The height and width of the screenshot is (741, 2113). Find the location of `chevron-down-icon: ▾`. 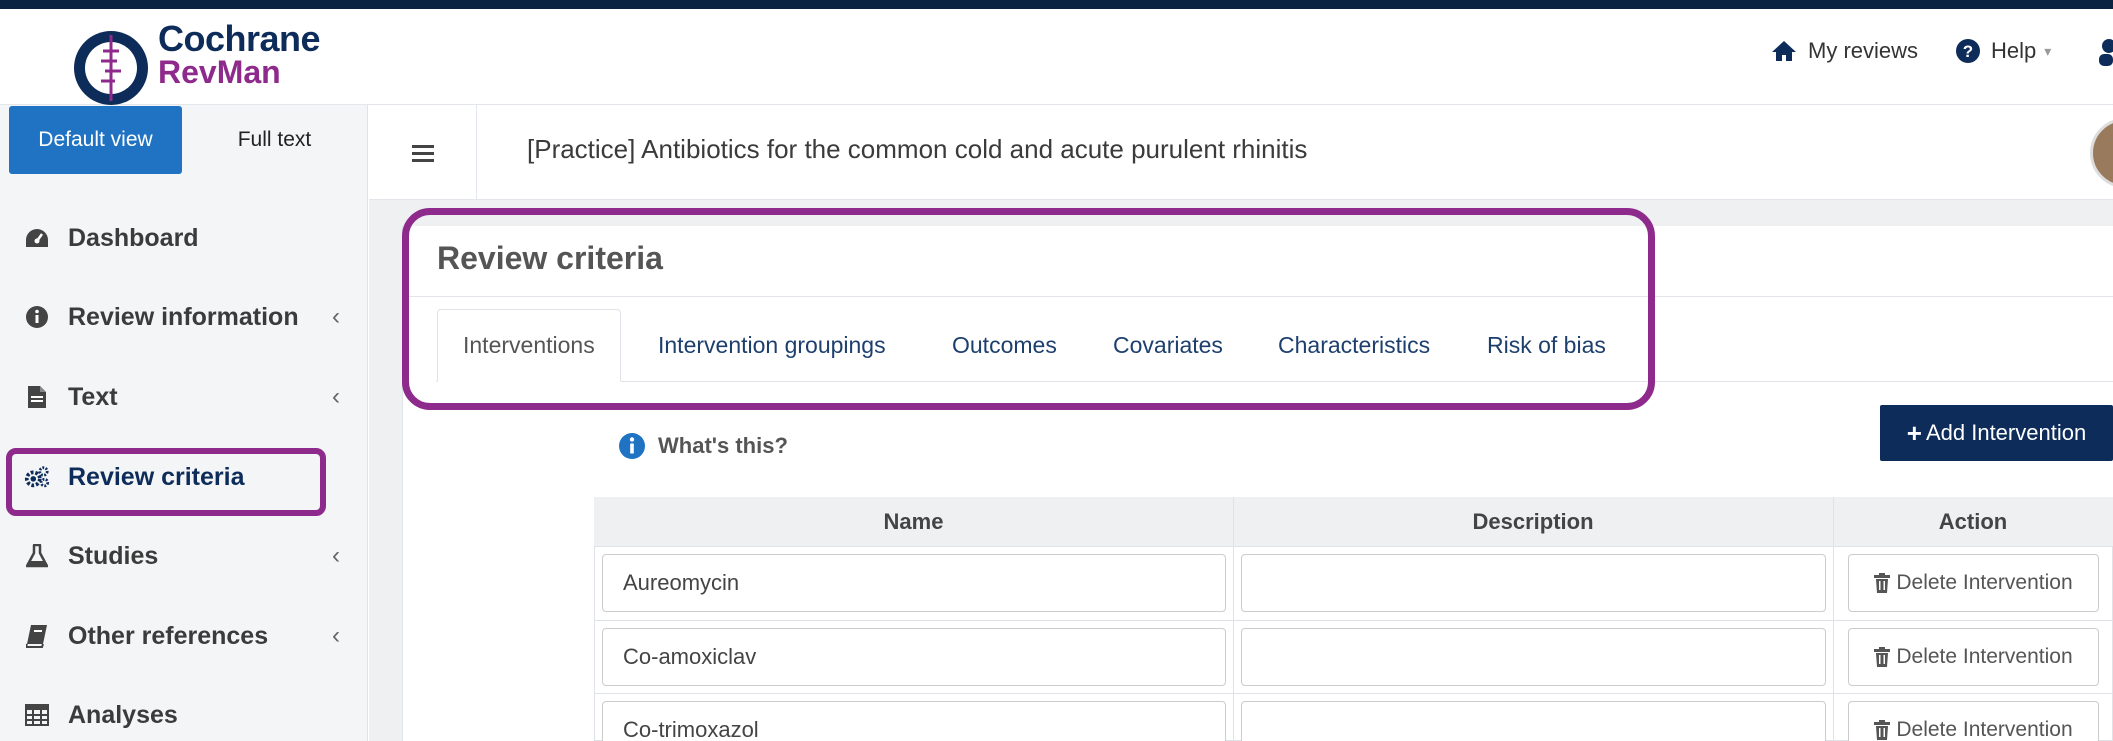

chevron-down-icon: ▾ is located at coordinates (2048, 50).